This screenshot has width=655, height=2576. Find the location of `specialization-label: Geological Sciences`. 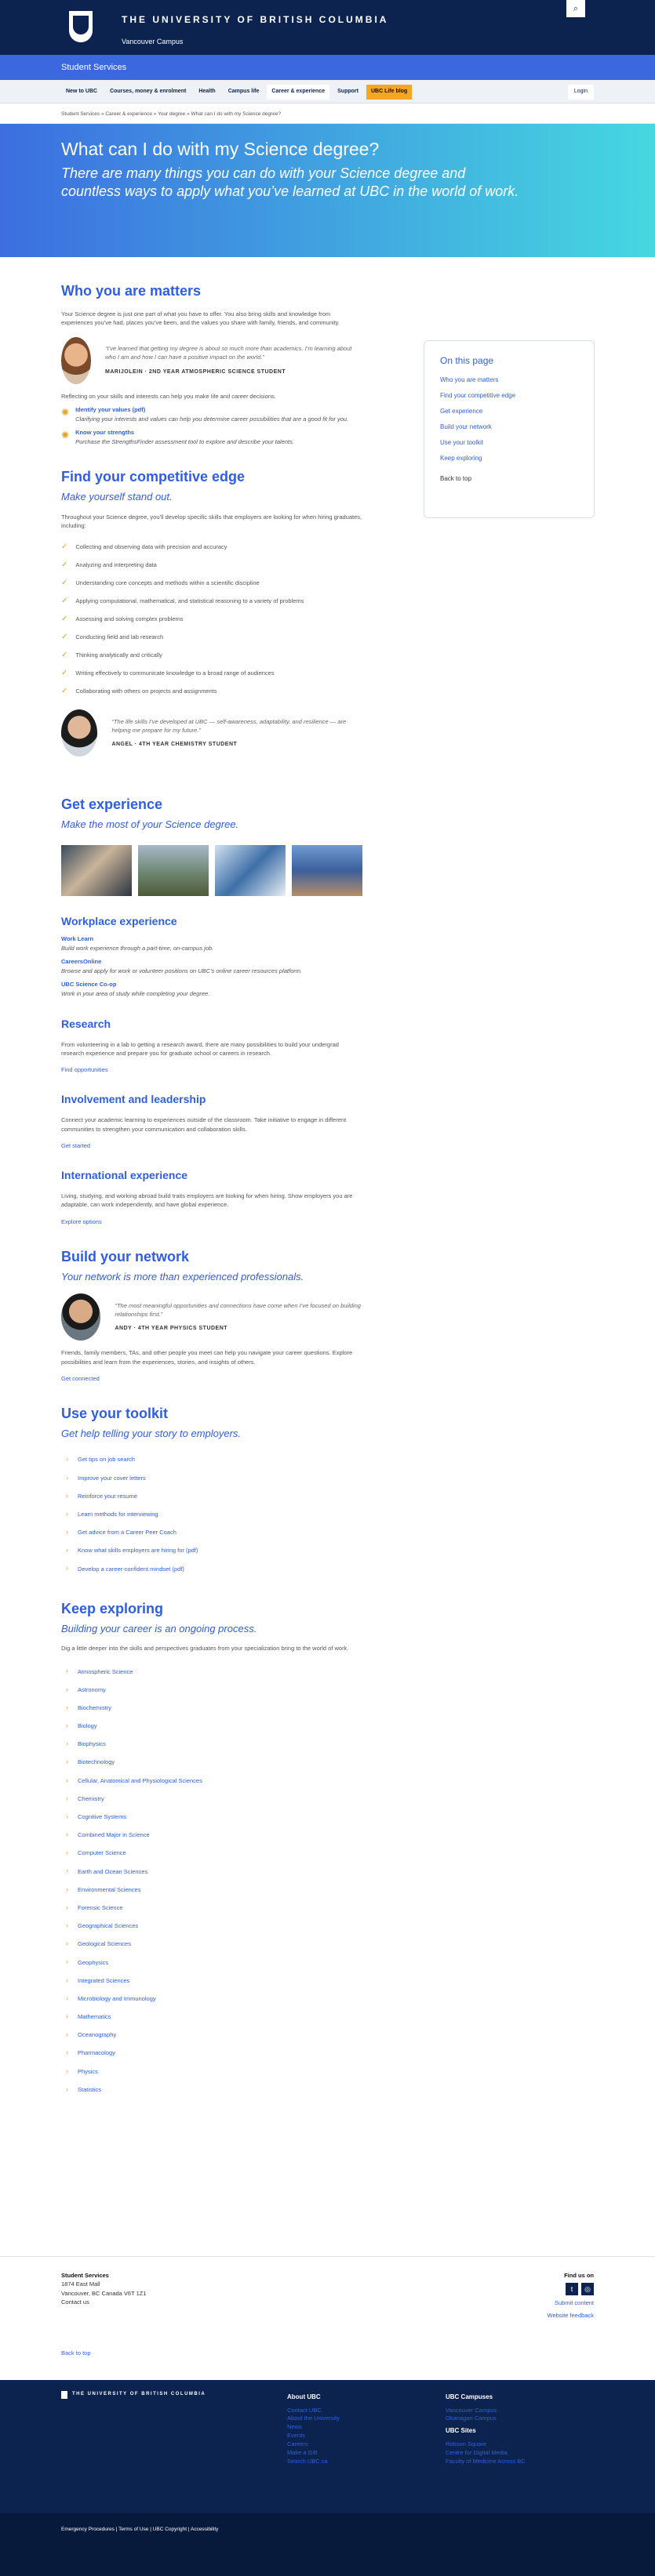

specialization-label: Geological Sciences is located at coordinates (104, 1944).